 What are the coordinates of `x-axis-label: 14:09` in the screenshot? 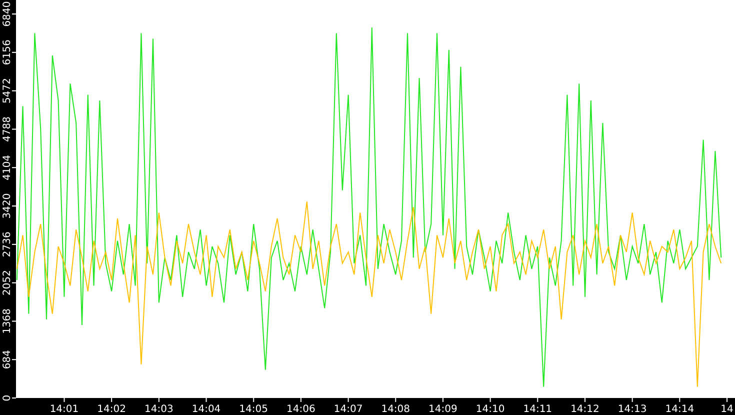 It's located at (443, 409).